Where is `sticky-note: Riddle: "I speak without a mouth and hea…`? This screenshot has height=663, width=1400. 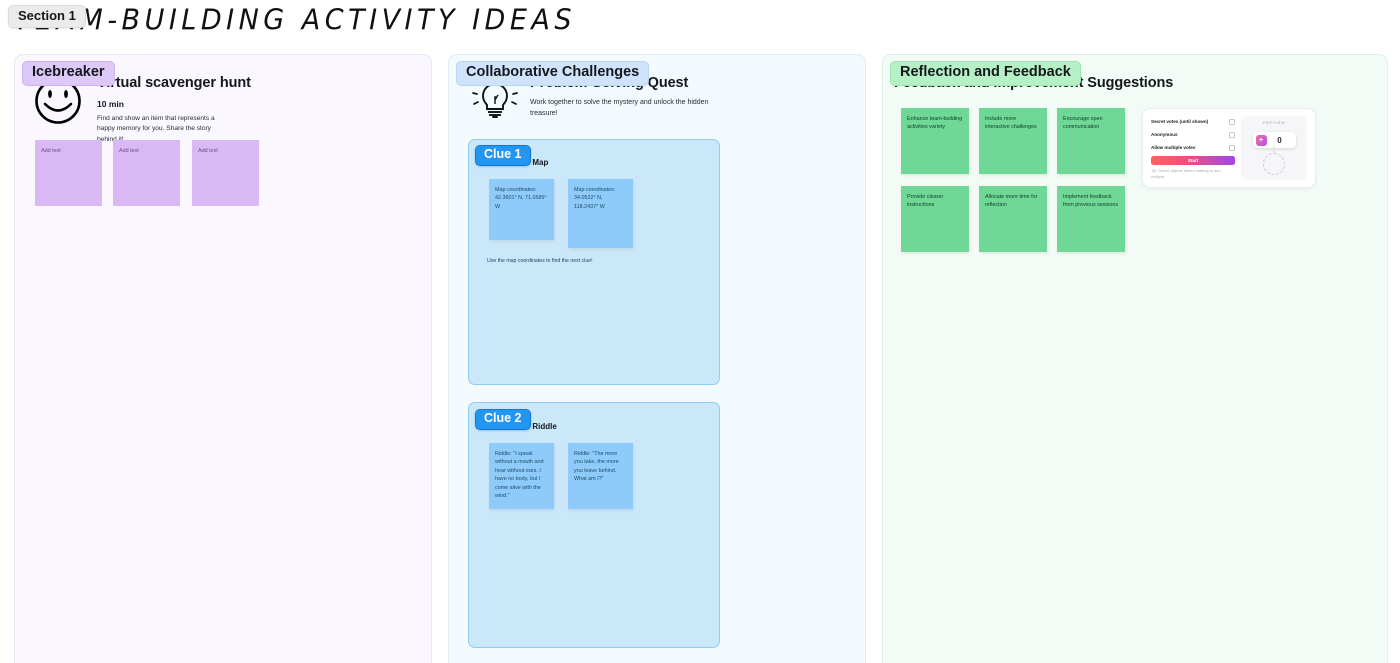 sticky-note: Riddle: "I speak without a mouth and hea… is located at coordinates (521, 476).